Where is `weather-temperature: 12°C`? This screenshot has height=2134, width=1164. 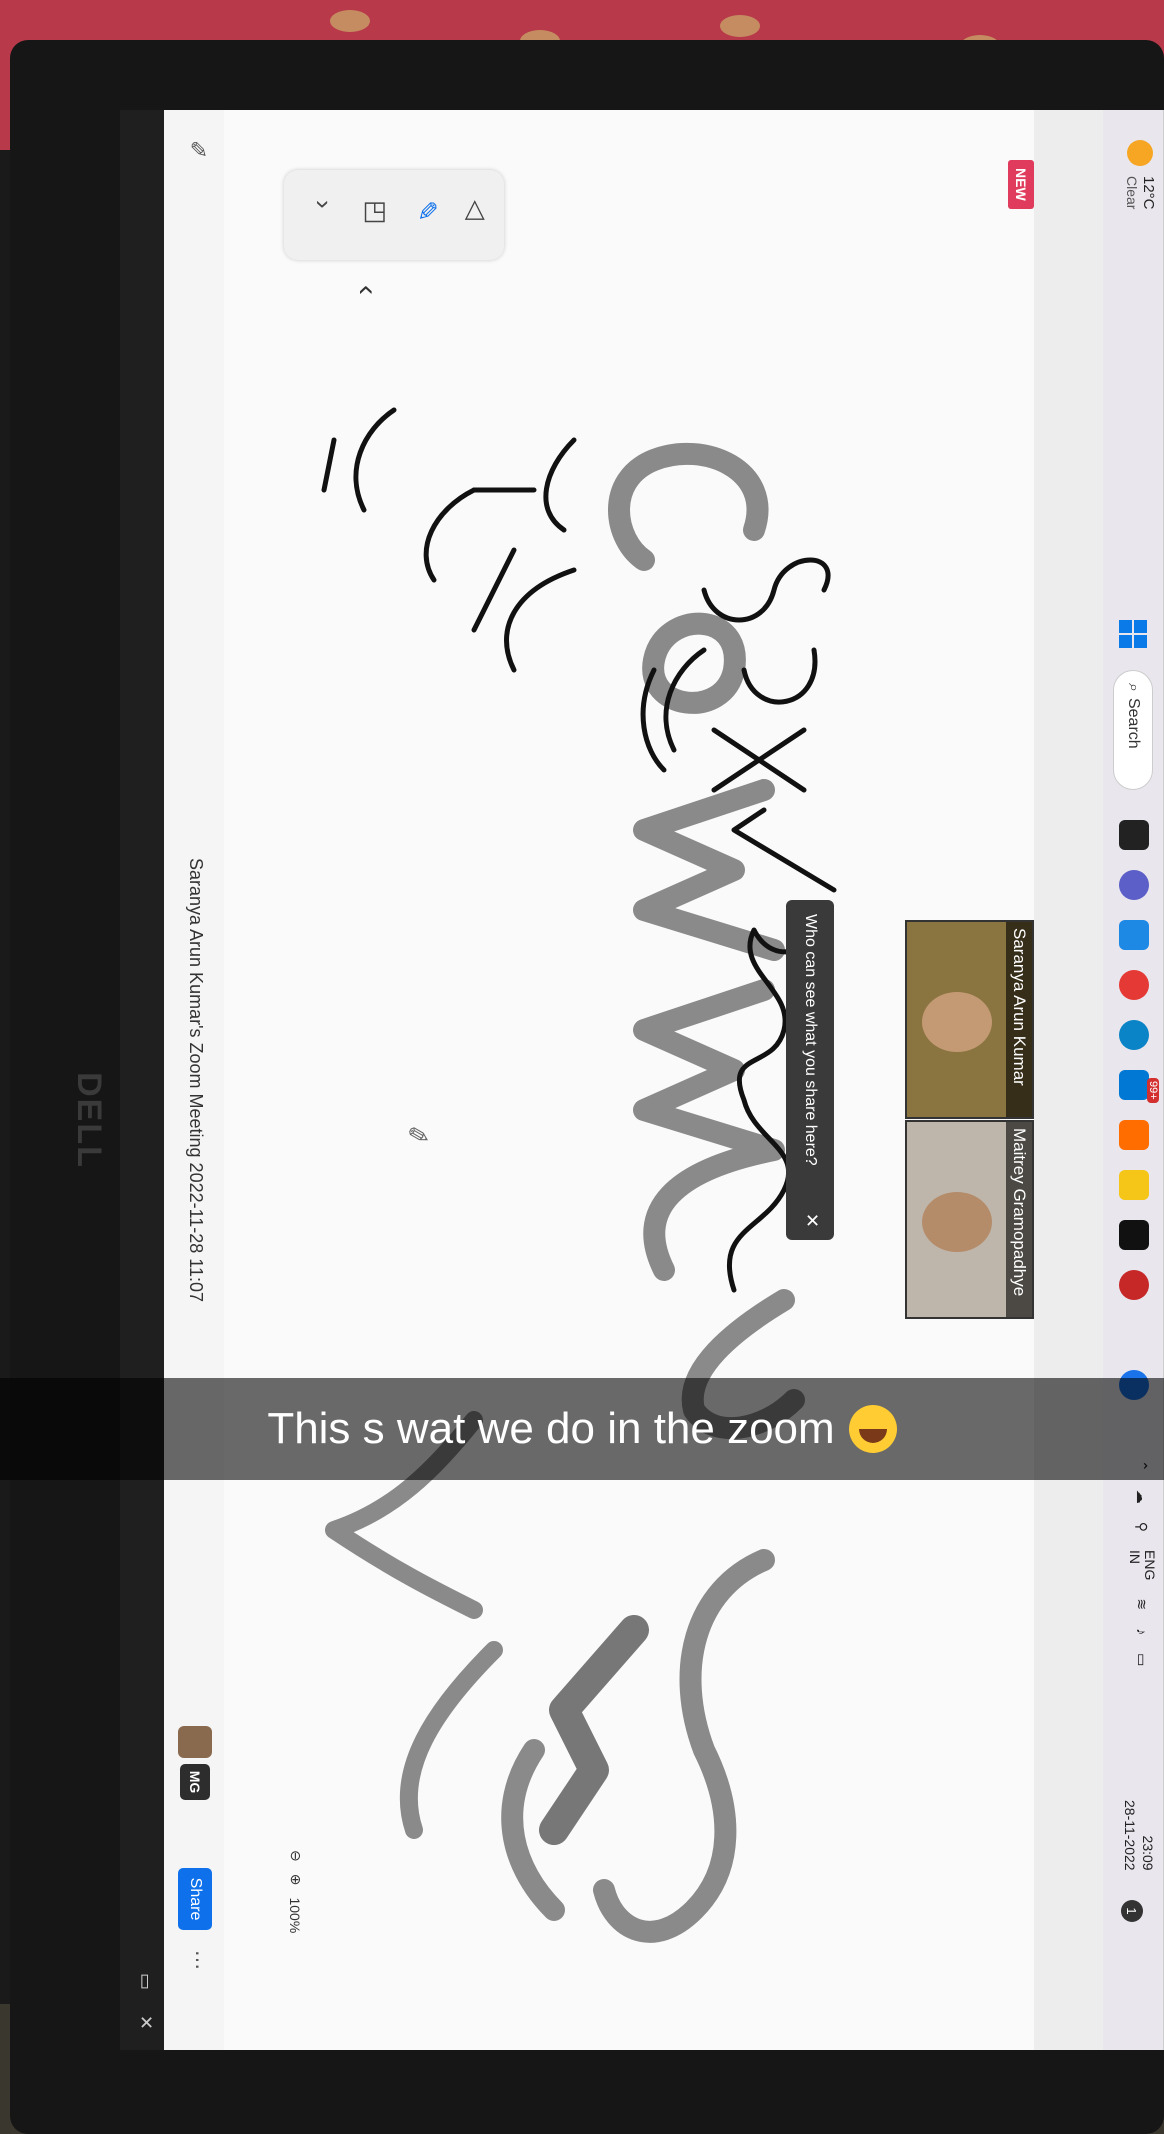 weather-temperature: 12°C is located at coordinates (1148, 193).